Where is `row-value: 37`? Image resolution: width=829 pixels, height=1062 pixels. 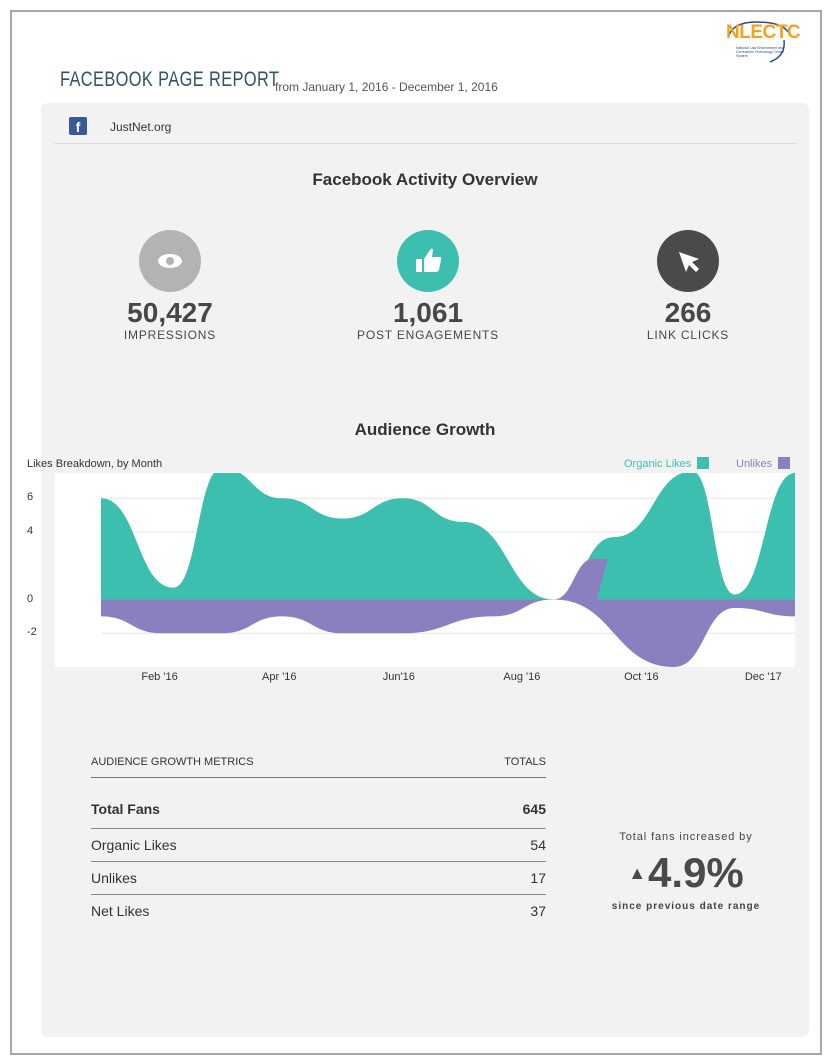 row-value: 37 is located at coordinates (538, 911).